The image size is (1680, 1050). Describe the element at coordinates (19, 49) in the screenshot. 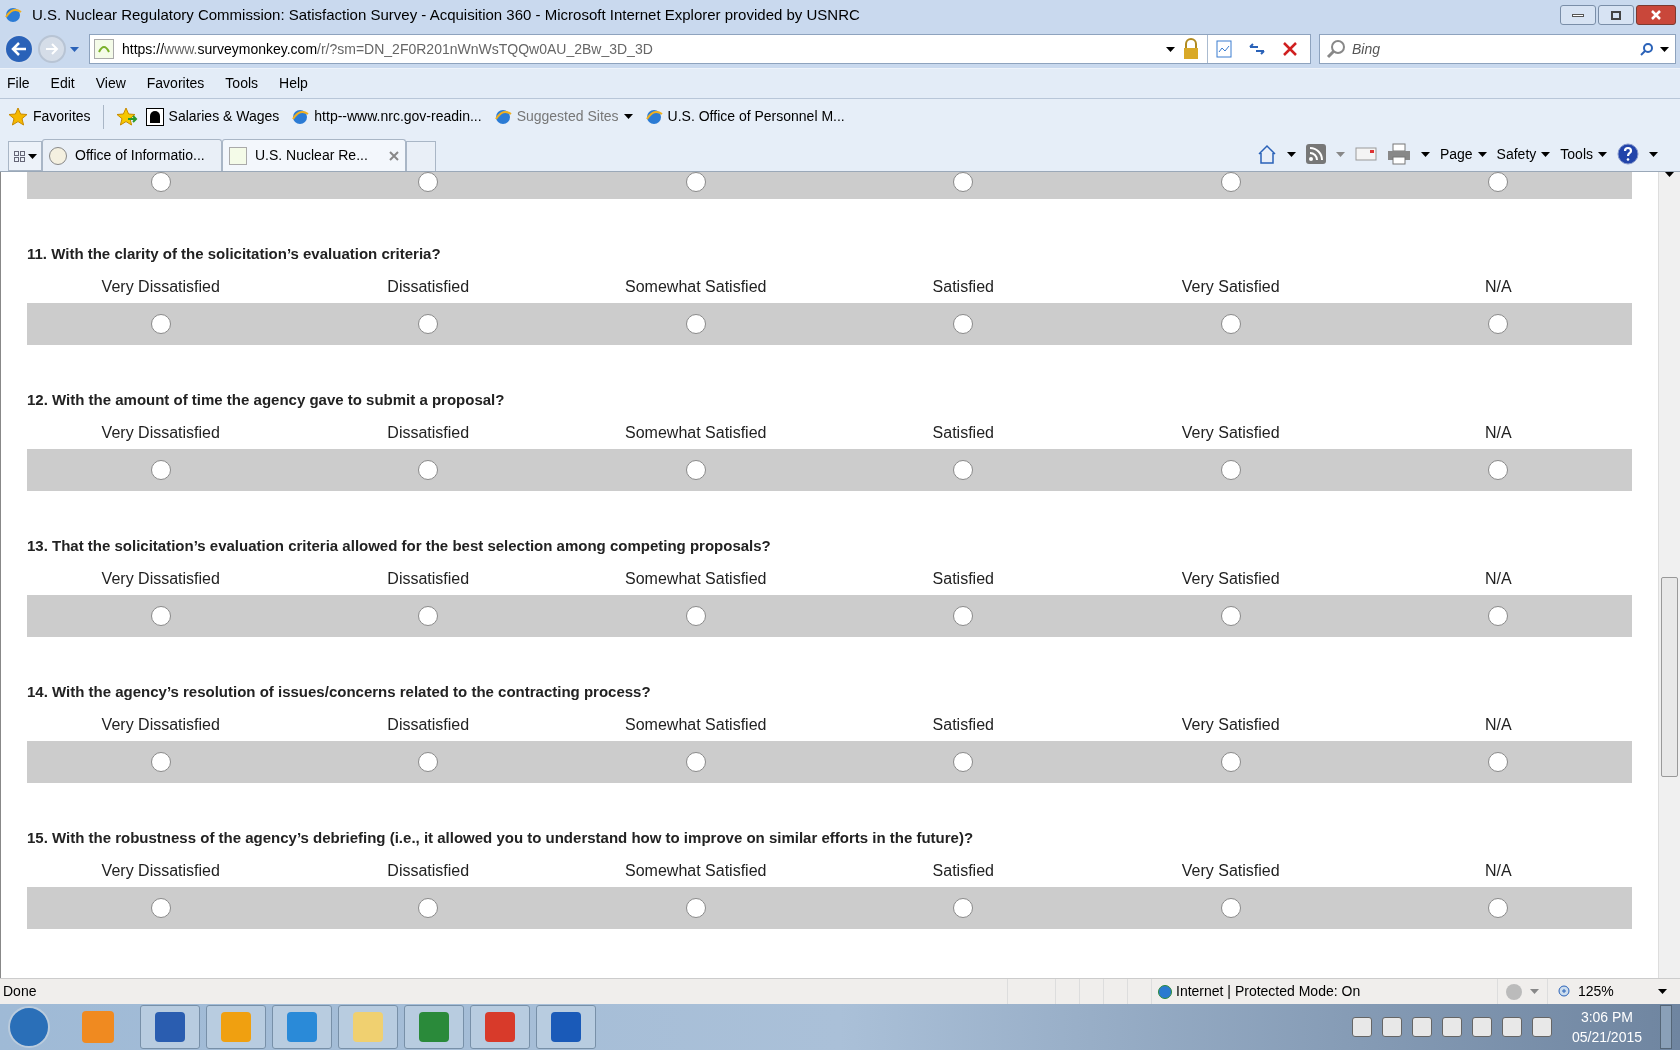

I see `back-button` at that location.